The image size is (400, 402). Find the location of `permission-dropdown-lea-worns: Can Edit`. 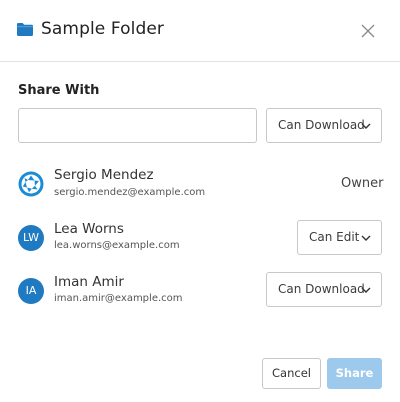

permission-dropdown-lea-worns: Can Edit is located at coordinates (339, 237).